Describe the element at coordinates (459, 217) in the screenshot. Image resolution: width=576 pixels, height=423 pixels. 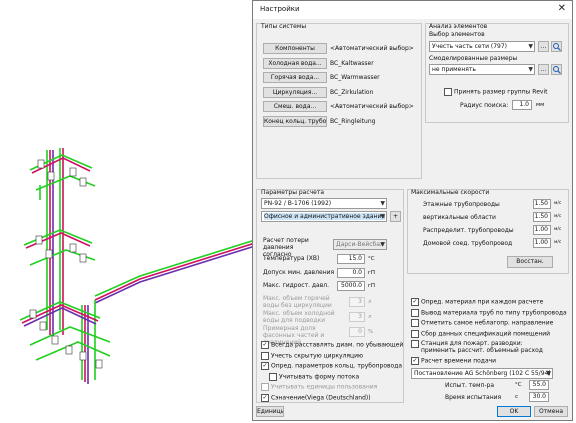
I see `velocity-label: вертикальные области` at that location.